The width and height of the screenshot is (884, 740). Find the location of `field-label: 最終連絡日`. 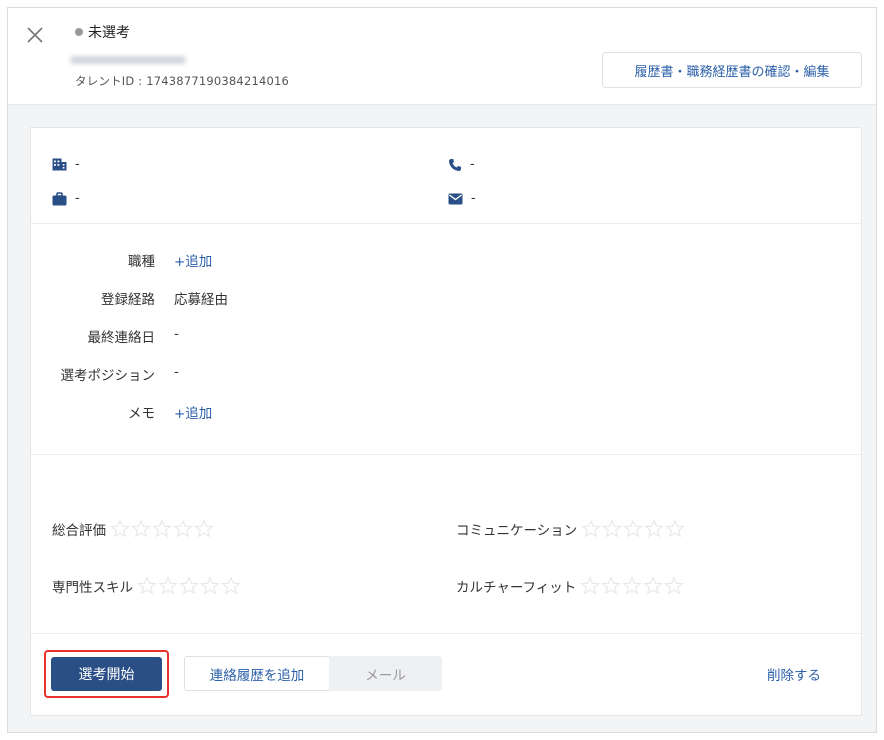

field-label: 最終連絡日 is located at coordinates (121, 338).